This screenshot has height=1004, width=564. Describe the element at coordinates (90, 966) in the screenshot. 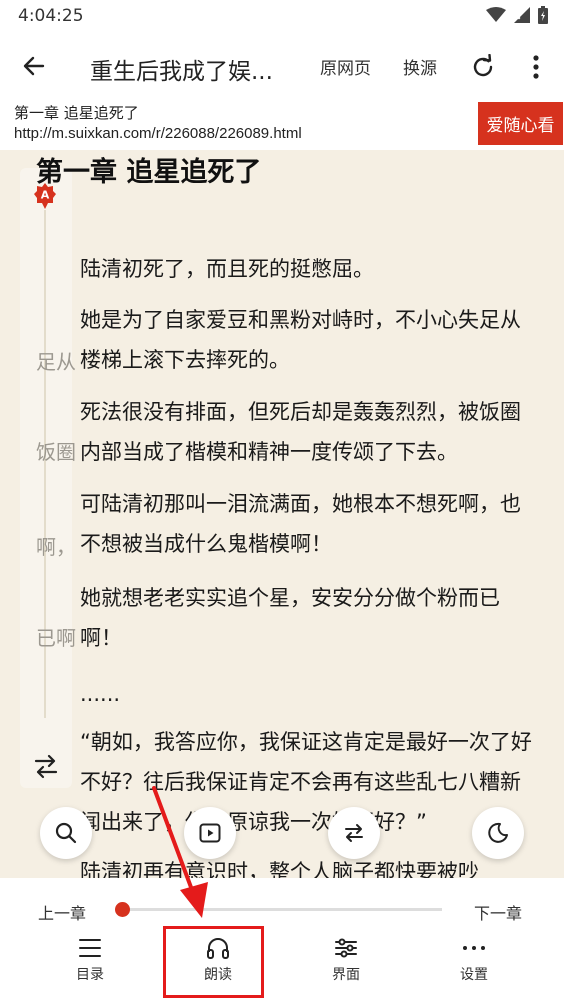

I see `nav-catalog: 目录` at that location.